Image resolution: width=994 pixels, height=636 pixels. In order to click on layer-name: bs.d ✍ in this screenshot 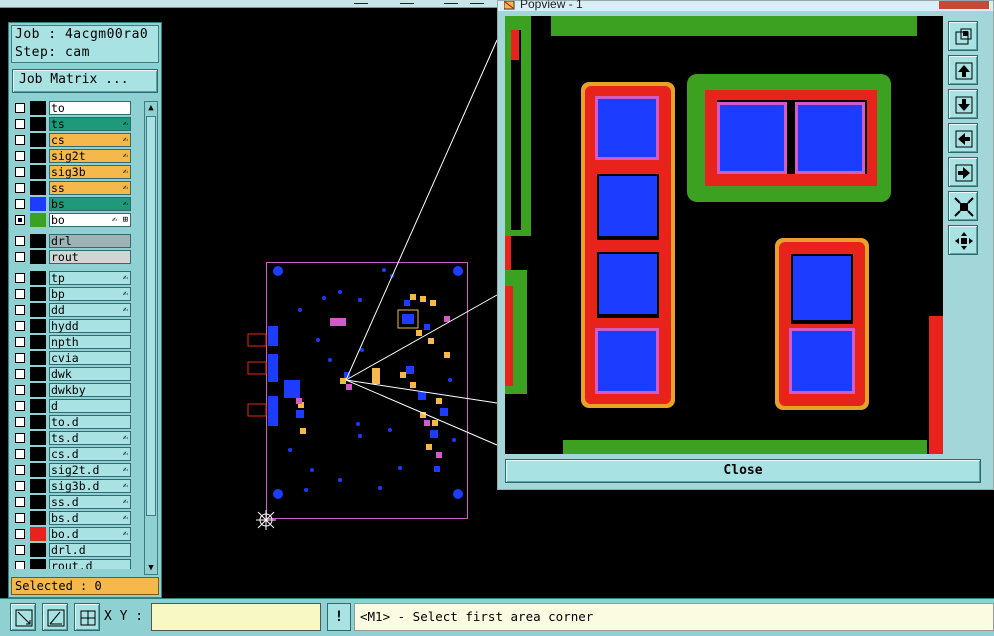, I will do `click(90, 518)`.